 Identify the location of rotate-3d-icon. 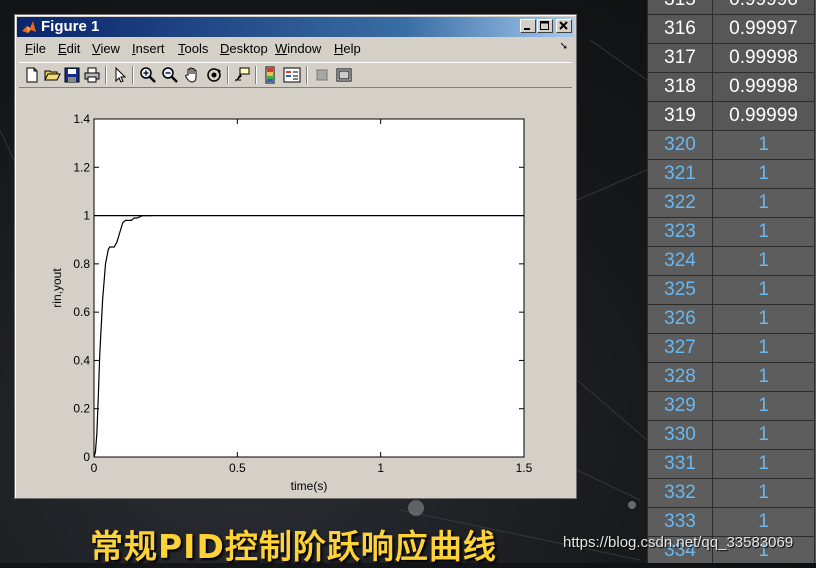
(214, 75).